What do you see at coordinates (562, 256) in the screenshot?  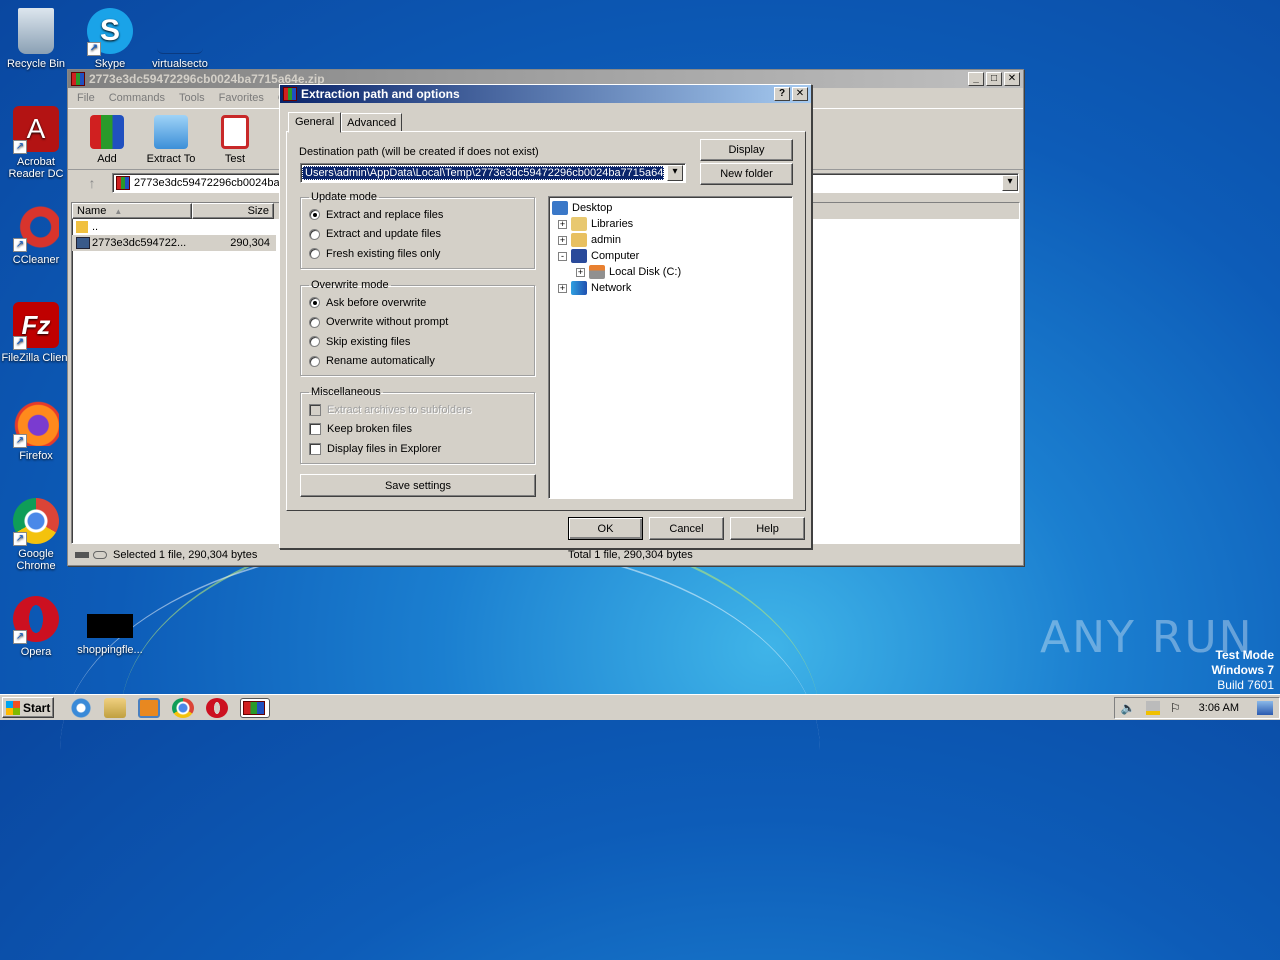 I see `collapse-icon: -` at bounding box center [562, 256].